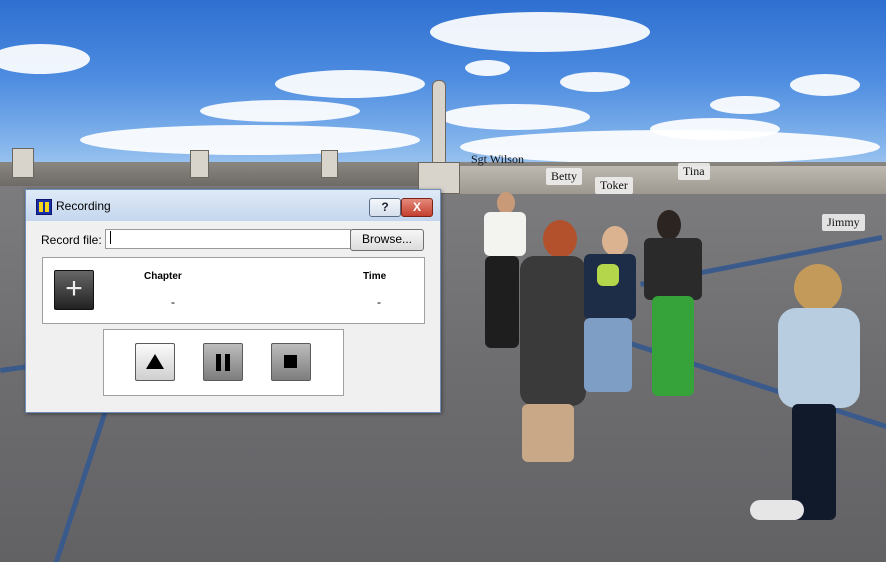 This screenshot has width=886, height=562. I want to click on name-tag-toker: Toker, so click(614, 185).